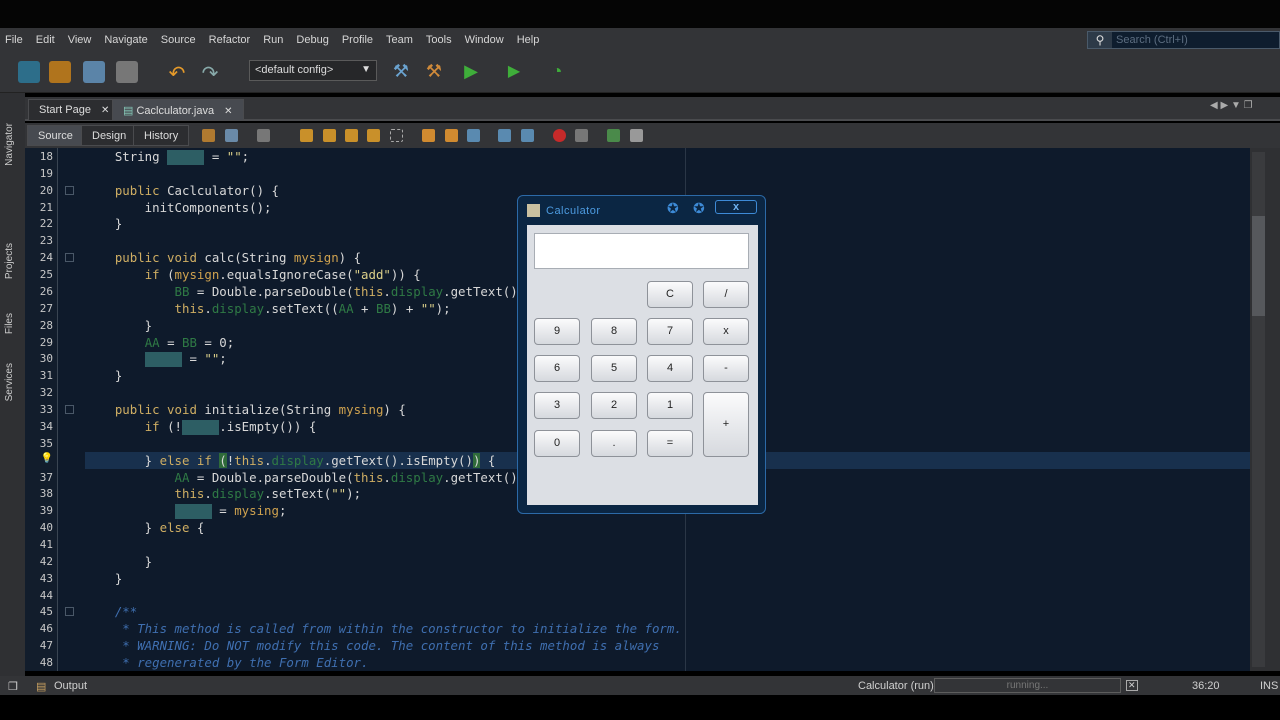 Image resolution: width=1280 pixels, height=720 pixels. I want to click on editor-scrollbar, so click(1265, 409).